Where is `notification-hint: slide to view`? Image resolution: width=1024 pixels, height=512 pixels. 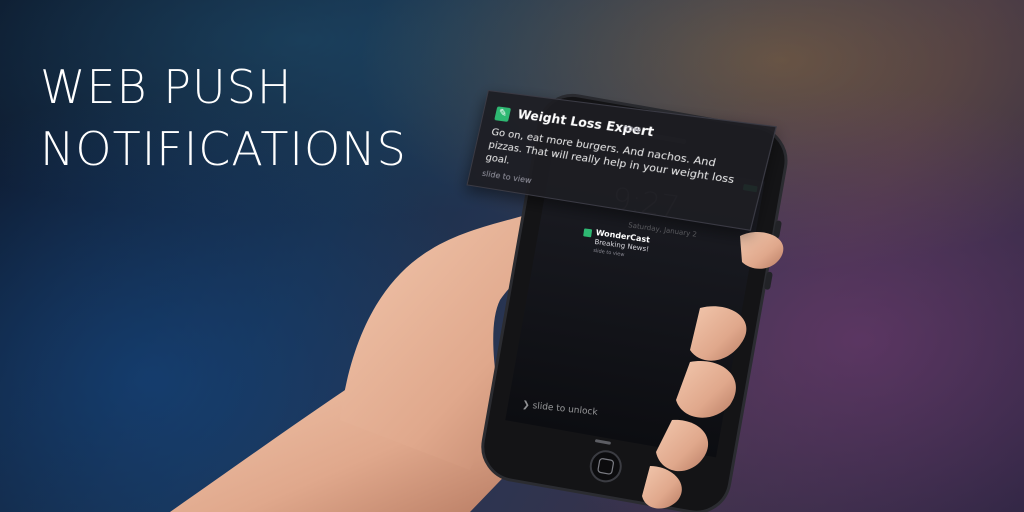 notification-hint: slide to view is located at coordinates (506, 177).